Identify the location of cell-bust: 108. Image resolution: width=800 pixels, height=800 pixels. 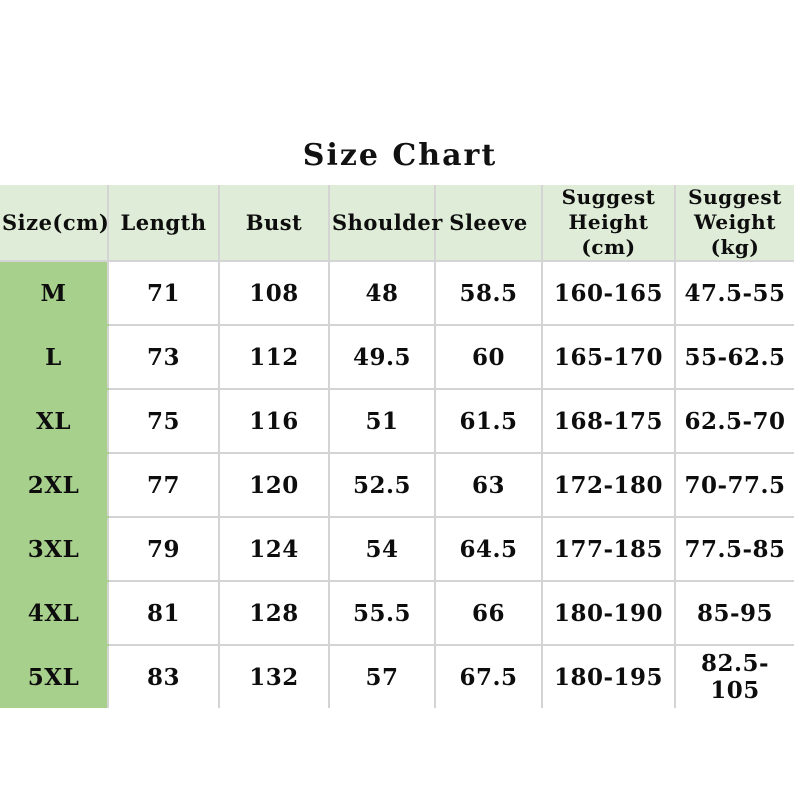
(274, 293).